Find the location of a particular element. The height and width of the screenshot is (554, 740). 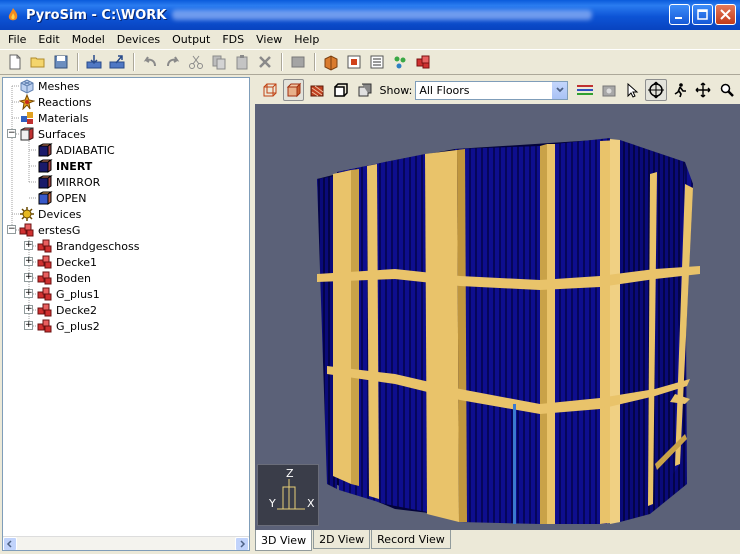

close-button is located at coordinates (725, 14).